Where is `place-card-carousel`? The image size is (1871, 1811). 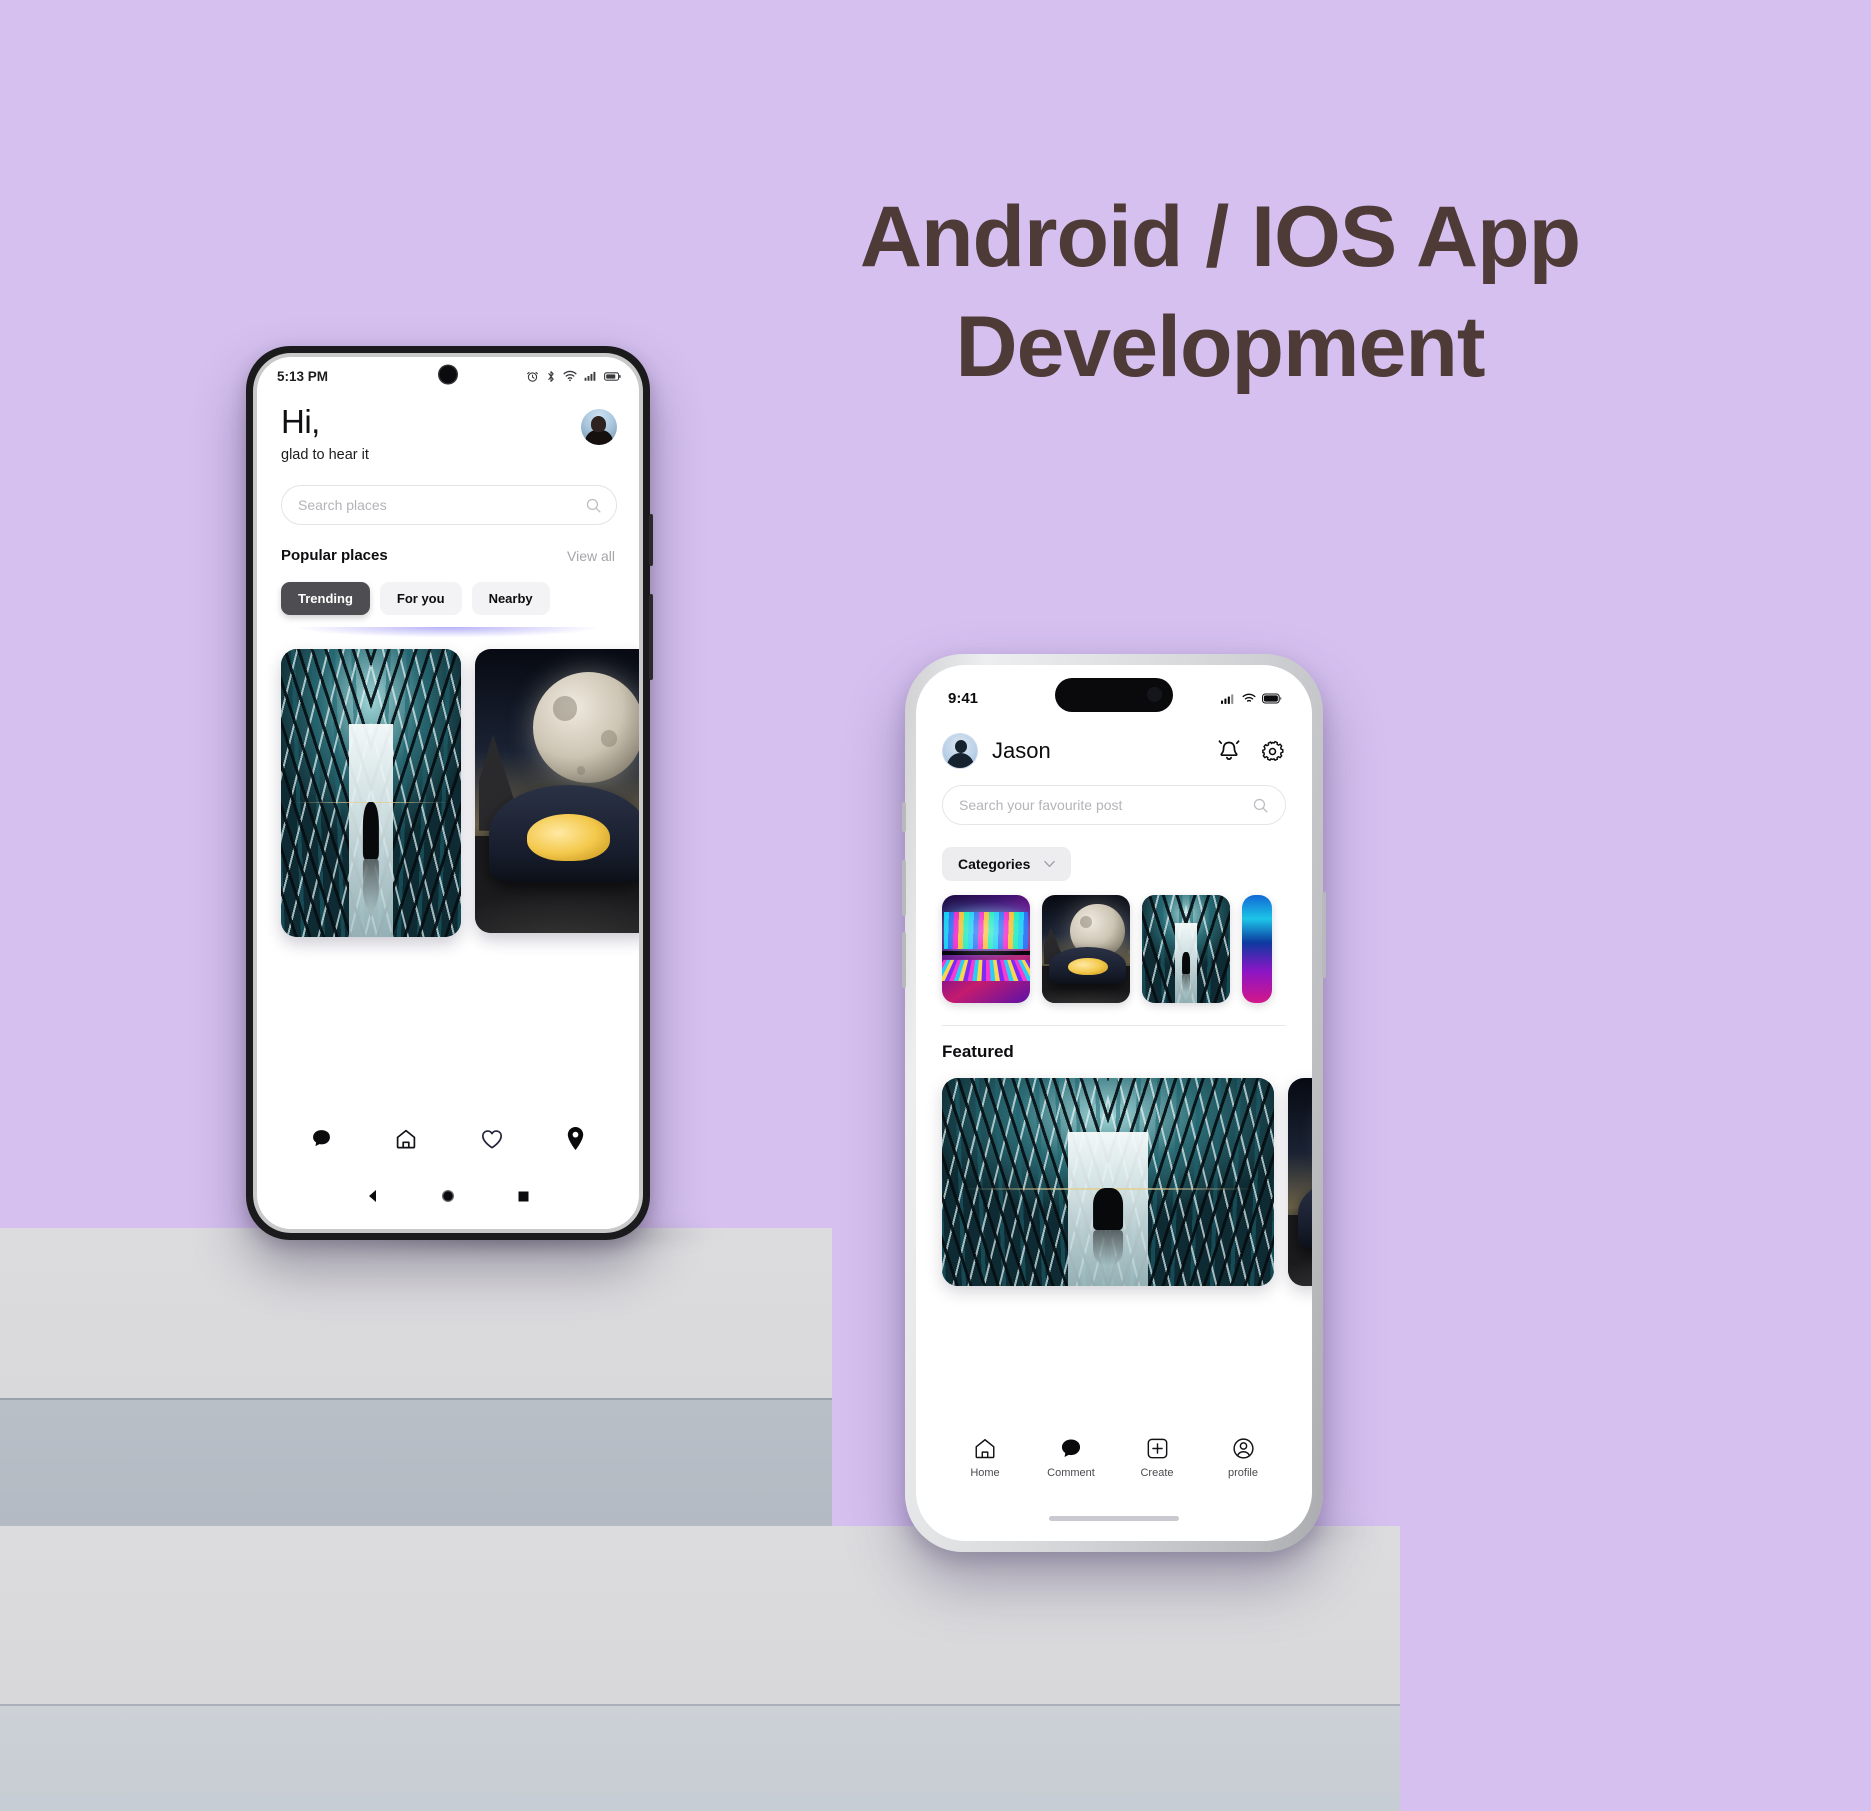
place-card-carousel is located at coordinates (460, 793).